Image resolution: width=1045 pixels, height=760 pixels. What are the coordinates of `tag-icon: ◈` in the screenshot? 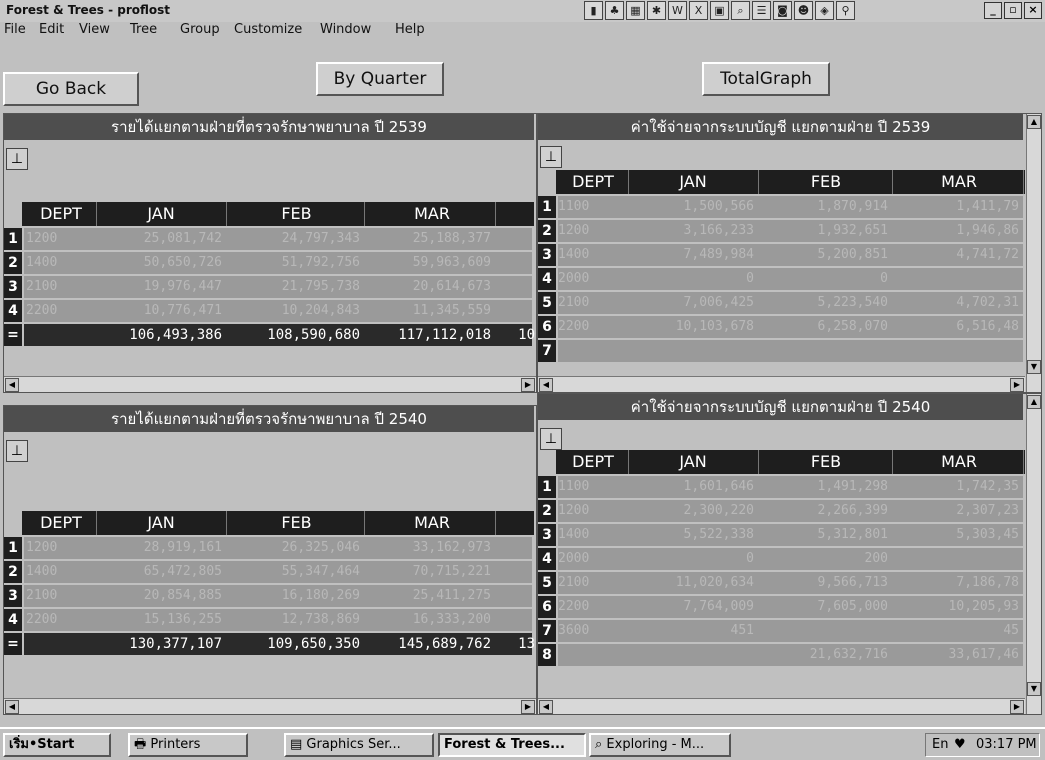 It's located at (824, 10).